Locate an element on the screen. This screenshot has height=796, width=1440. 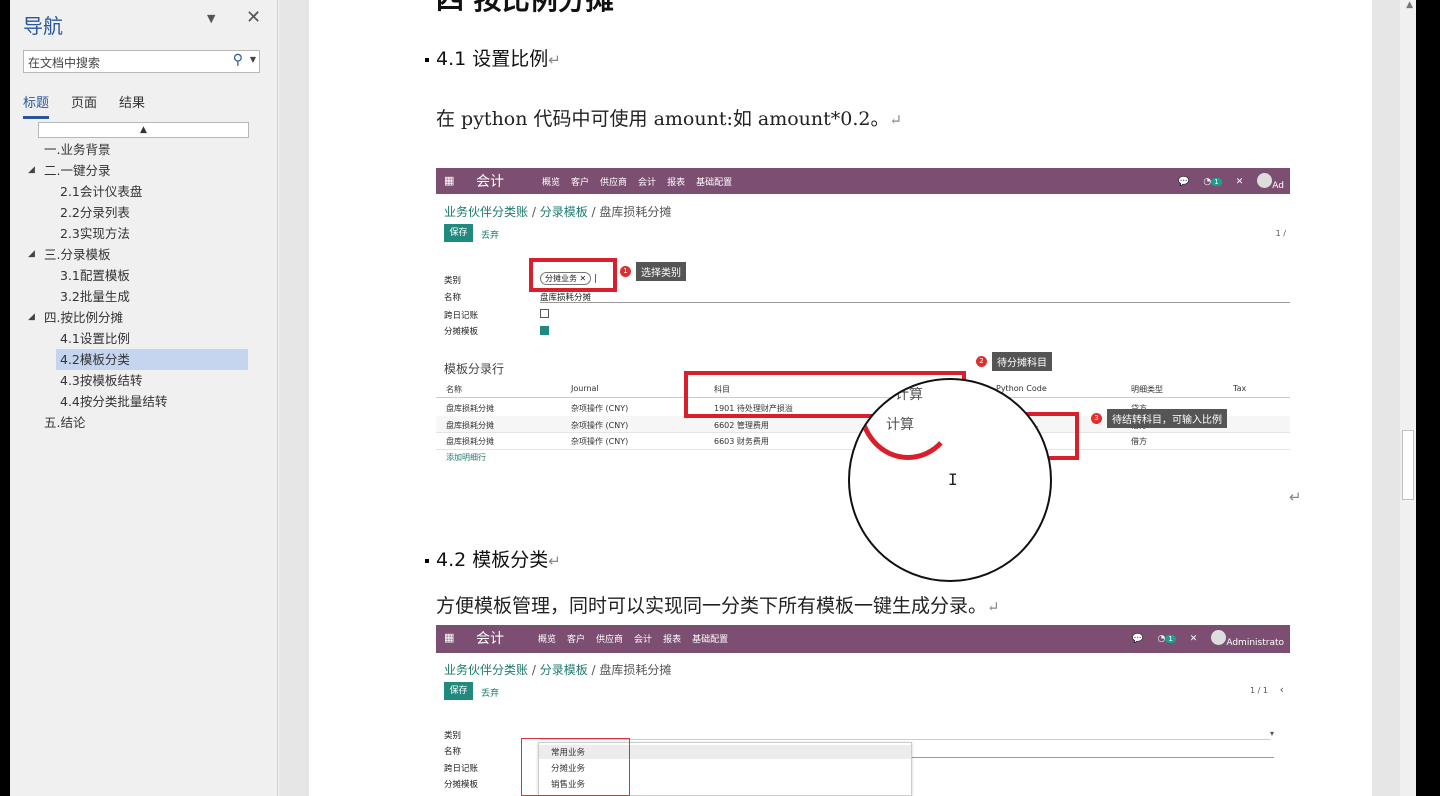
breadcrumb: 业务伙伴分类账 / 分录模板 / 盘库损耗分摊 is located at coordinates (558, 212).